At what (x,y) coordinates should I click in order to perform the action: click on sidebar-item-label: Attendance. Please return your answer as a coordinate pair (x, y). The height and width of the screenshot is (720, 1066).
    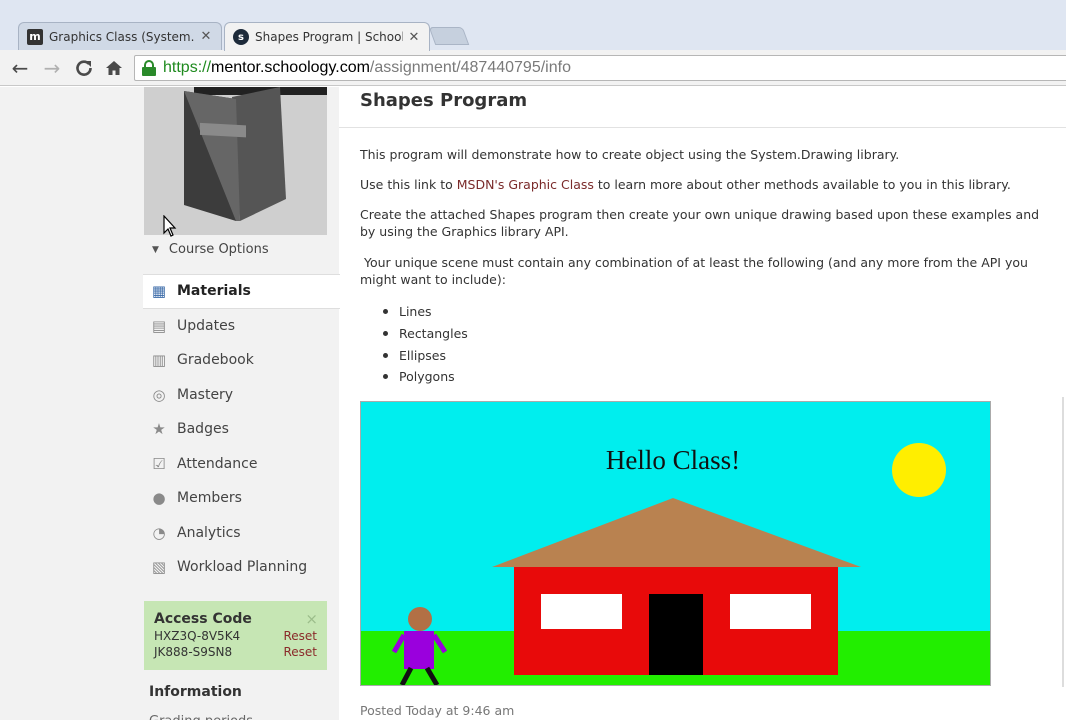
    Looking at the image, I should click on (217, 463).